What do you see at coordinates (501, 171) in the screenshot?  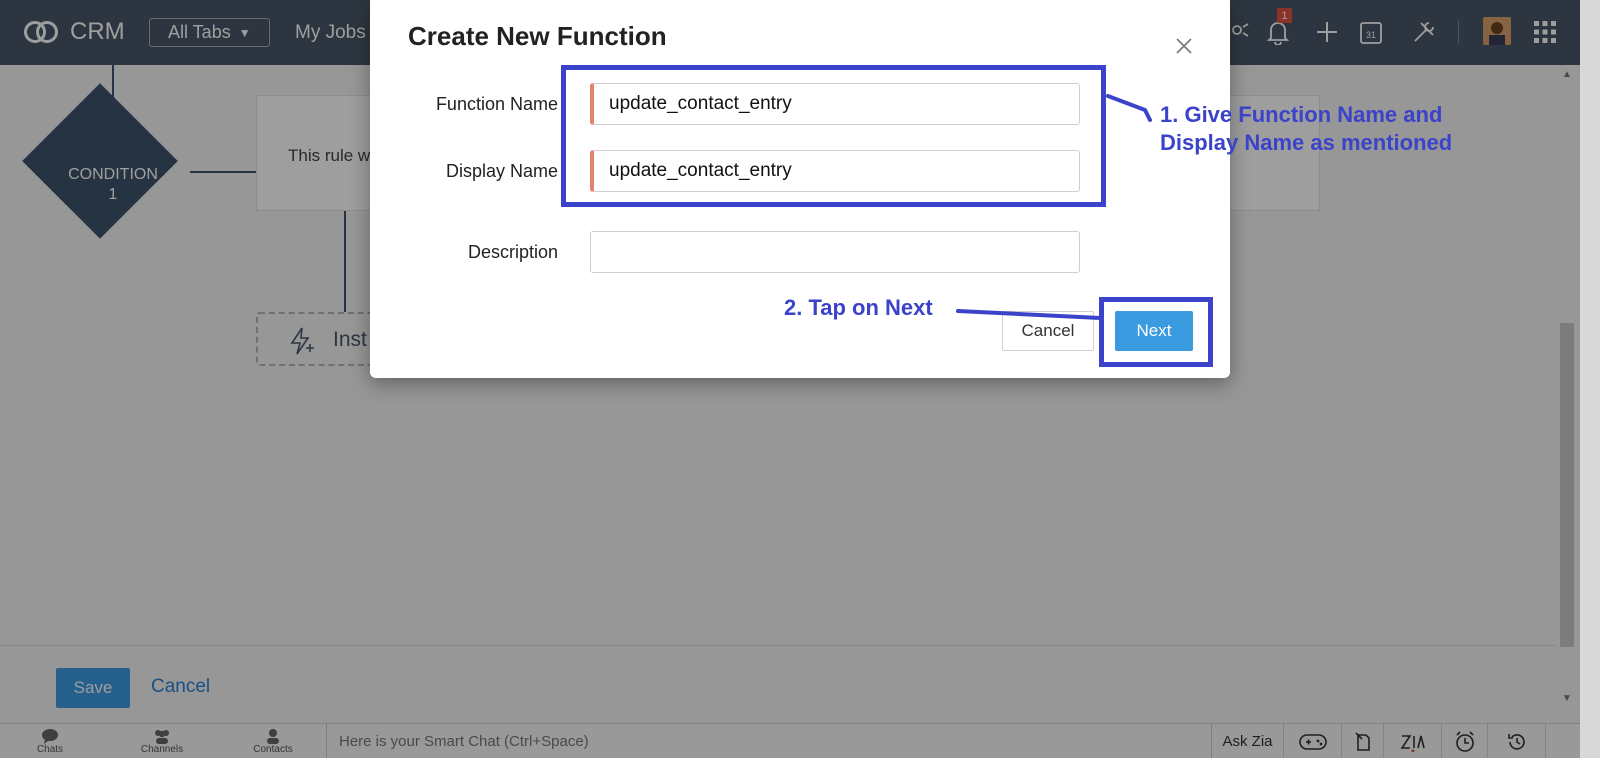 I see `display-name-label: Display Name` at bounding box center [501, 171].